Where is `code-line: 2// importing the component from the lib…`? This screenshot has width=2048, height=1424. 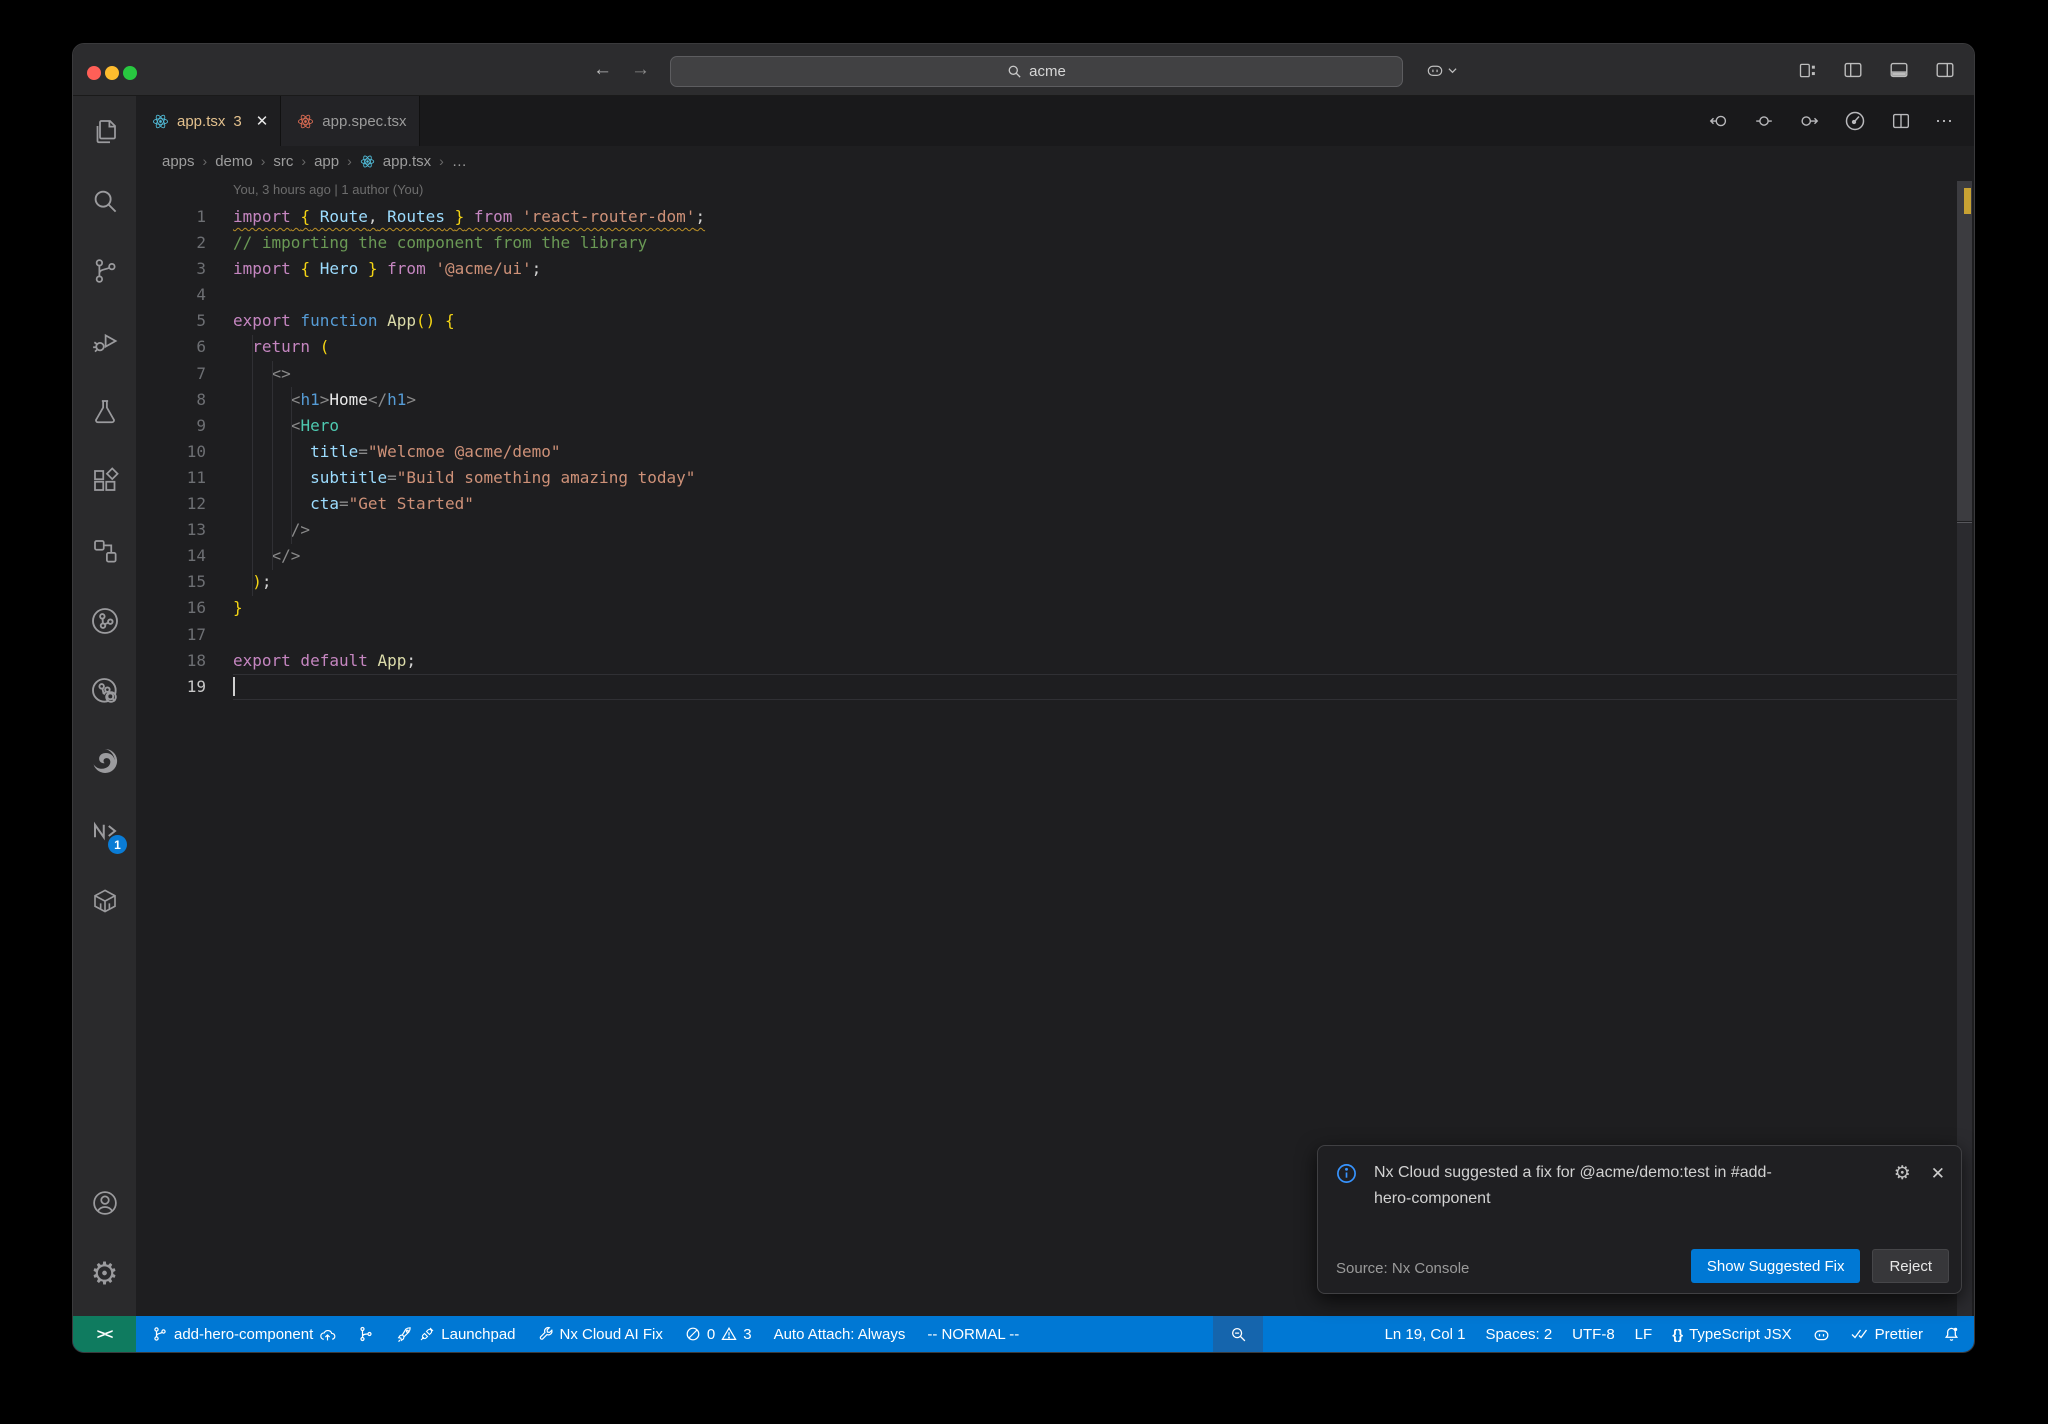
code-line: 2// importing the component from the lib… is located at coordinates (1047, 243).